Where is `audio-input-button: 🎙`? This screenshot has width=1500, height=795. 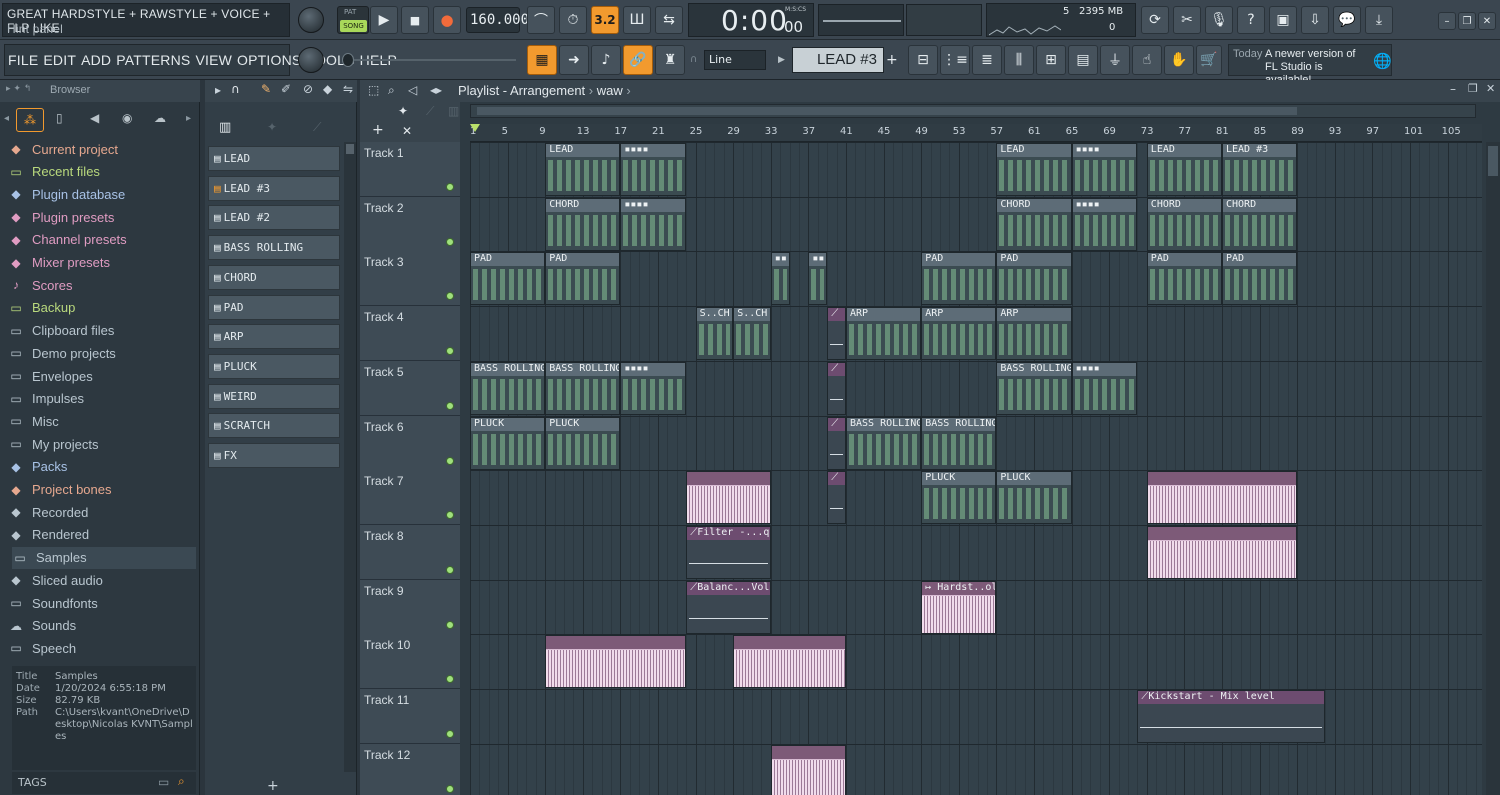 audio-input-button: 🎙 is located at coordinates (1219, 20).